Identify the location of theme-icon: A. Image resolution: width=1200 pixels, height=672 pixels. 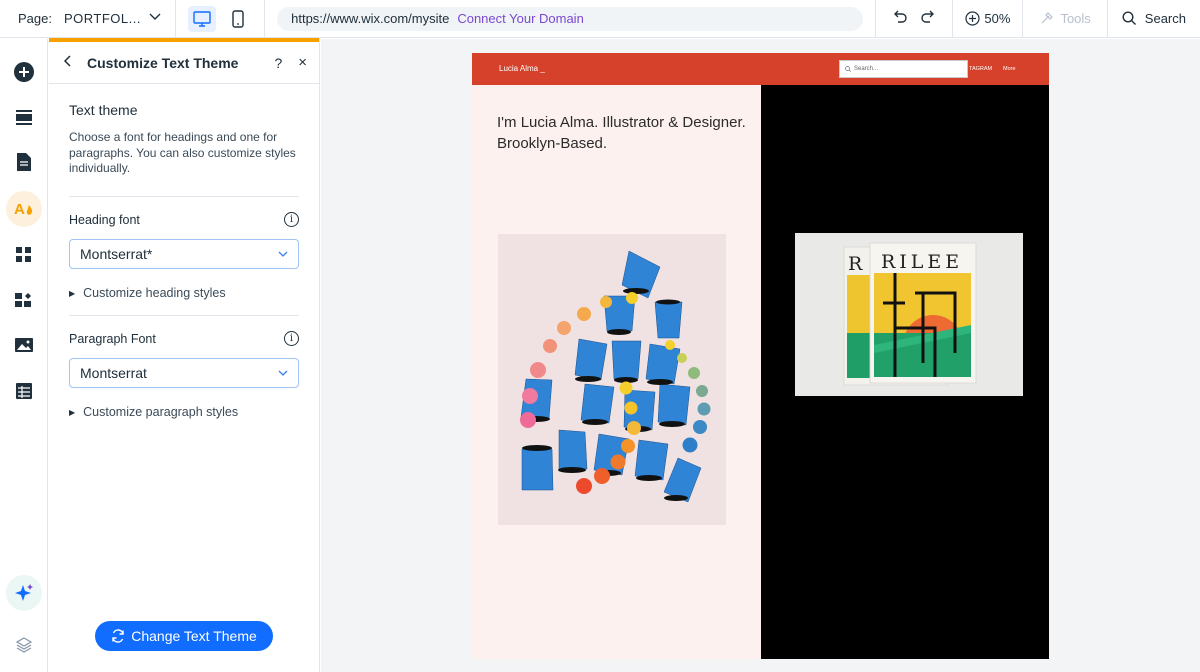
(23, 209).